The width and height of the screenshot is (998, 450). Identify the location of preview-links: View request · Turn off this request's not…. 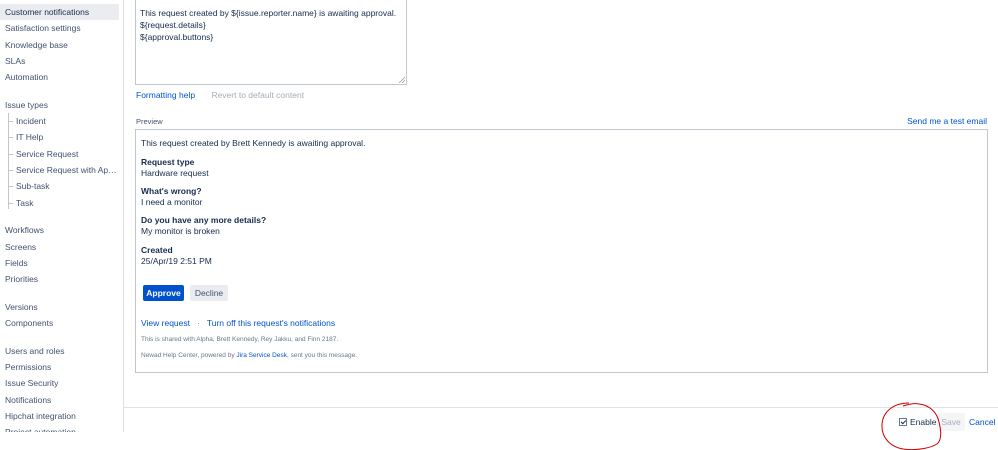
(238, 323).